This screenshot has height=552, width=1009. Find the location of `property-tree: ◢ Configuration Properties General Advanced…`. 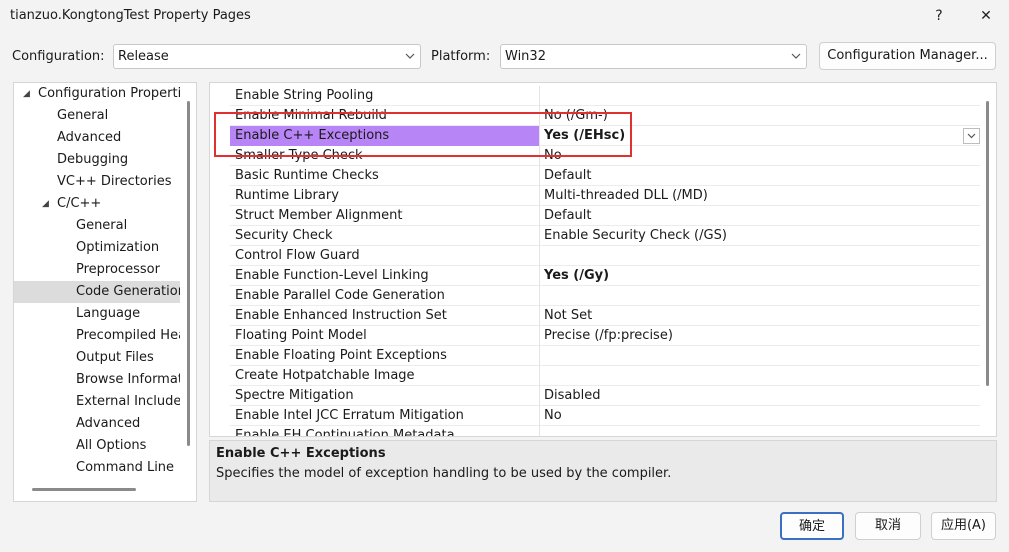

property-tree: ◢ Configuration Properties General Advanced… is located at coordinates (105, 292).